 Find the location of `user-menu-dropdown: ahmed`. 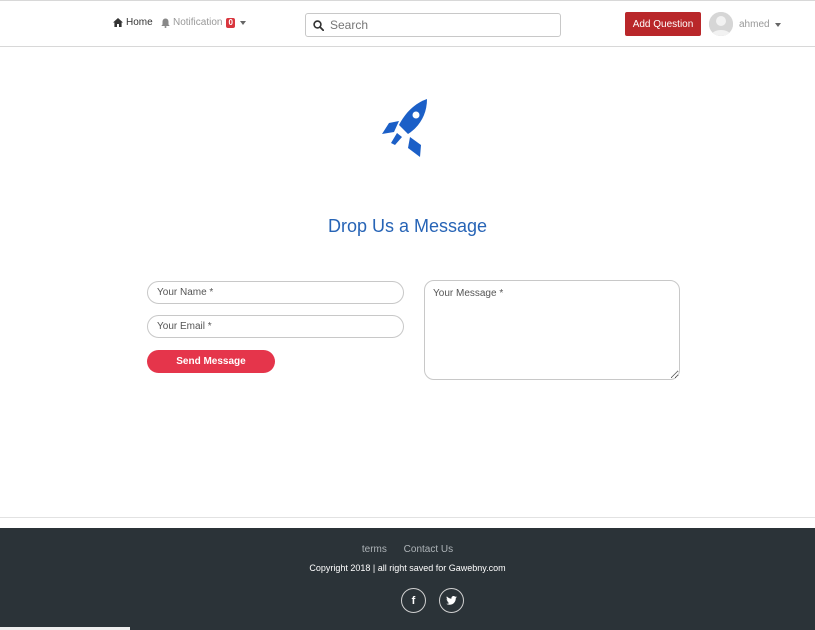

user-menu-dropdown: ahmed is located at coordinates (760, 24).